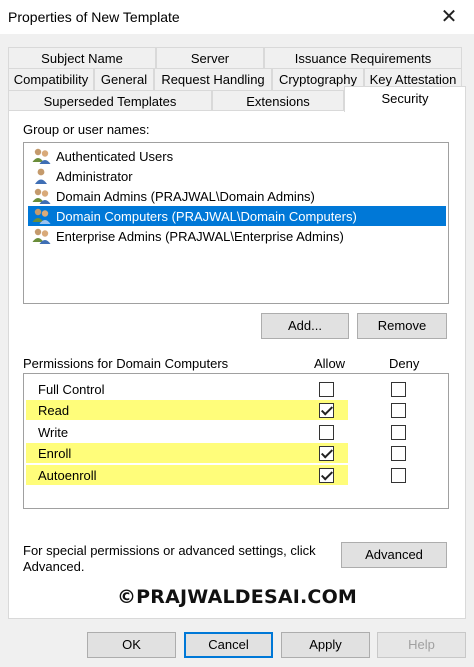 This screenshot has width=474, height=667. I want to click on watermark: ©PRAJWALDESAI.COM, so click(237, 597).